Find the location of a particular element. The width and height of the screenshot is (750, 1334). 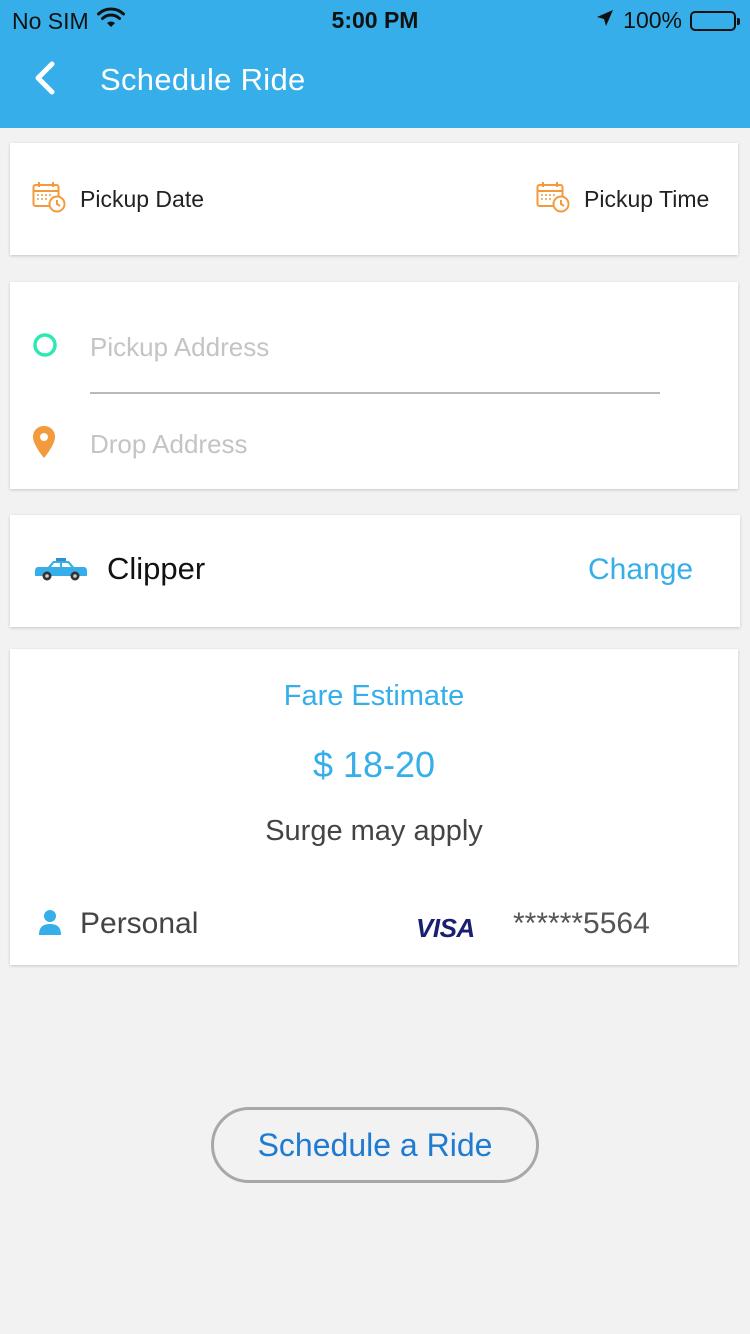

location-arrow-icon is located at coordinates (605, 20).